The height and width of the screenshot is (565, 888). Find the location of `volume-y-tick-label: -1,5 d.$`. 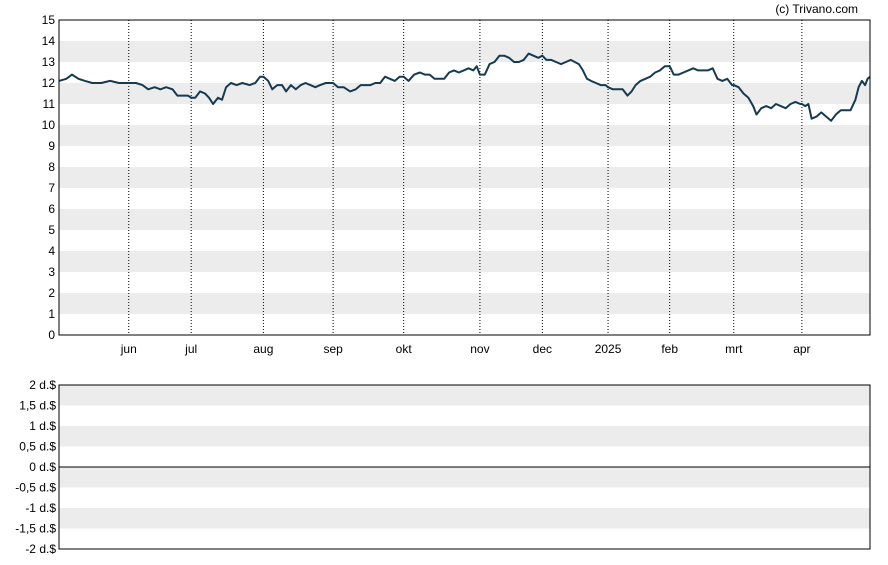

volume-y-tick-label: -1,5 d.$ is located at coordinates (35, 529).